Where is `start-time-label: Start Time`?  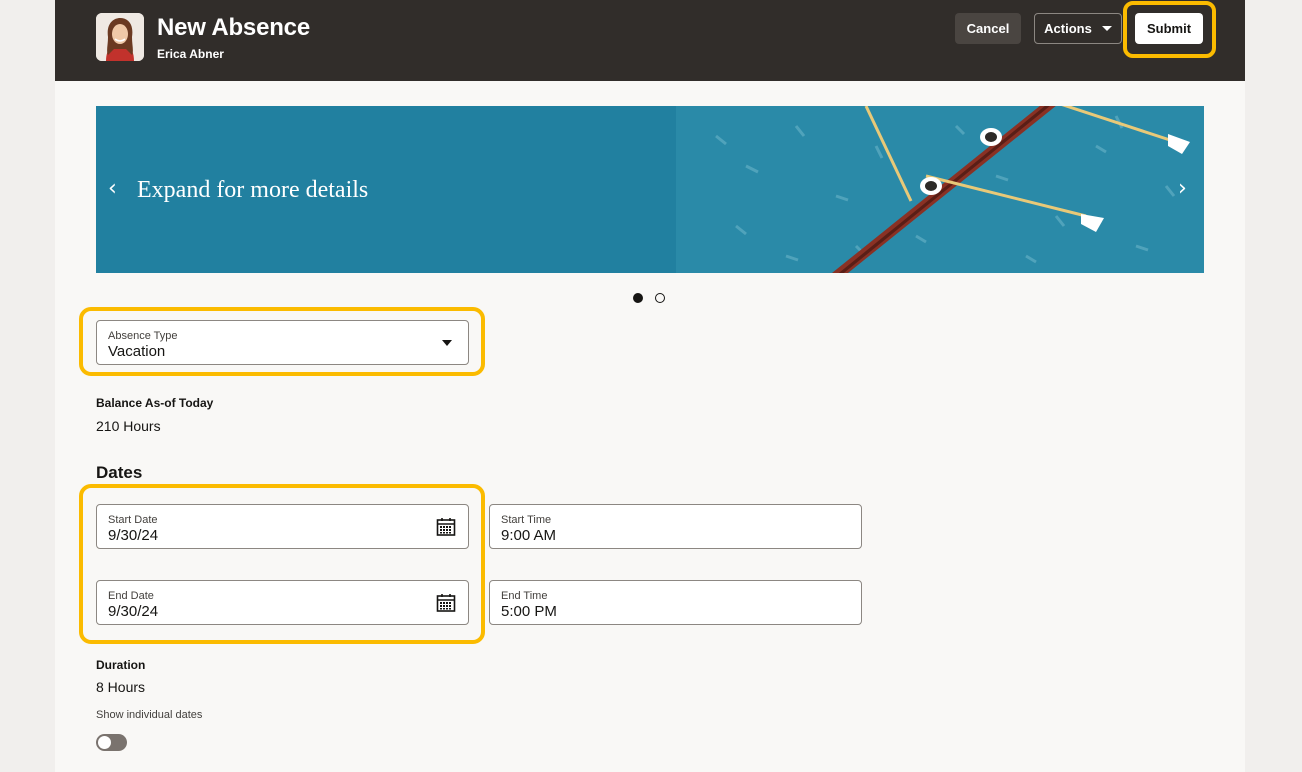
start-time-label: Start Time is located at coordinates (526, 520).